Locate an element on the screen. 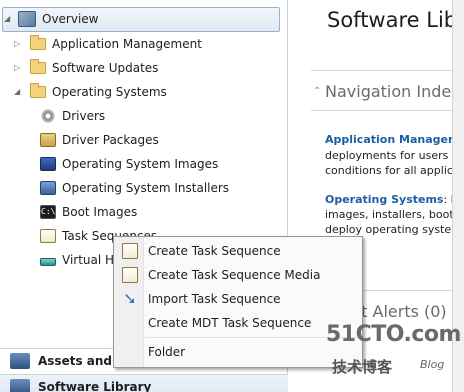 This screenshot has width=464, height=392. tree-item-operating-systems: ◢ Operating Systems is located at coordinates (90, 92).